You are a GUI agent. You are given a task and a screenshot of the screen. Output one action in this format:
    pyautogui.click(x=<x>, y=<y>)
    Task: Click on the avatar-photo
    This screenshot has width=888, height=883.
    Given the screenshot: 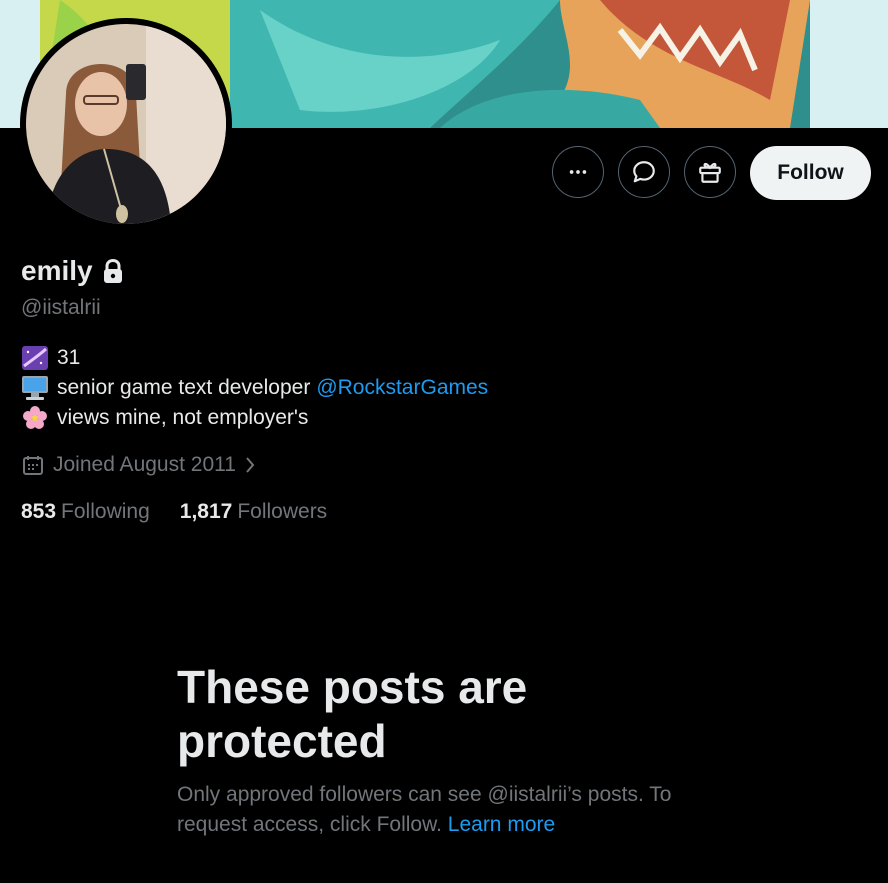 What is the action you would take?
    pyautogui.click(x=126, y=124)
    